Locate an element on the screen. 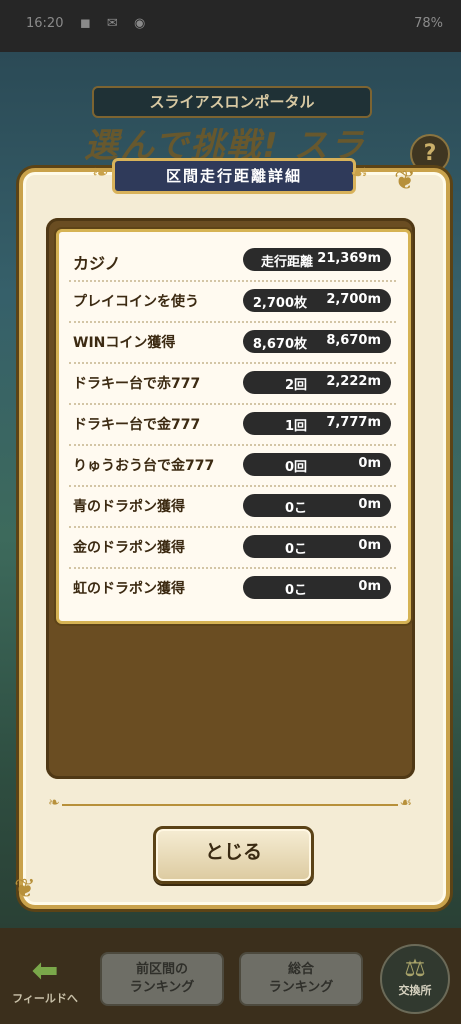  pill-count: 走行距離 is located at coordinates (286, 262).